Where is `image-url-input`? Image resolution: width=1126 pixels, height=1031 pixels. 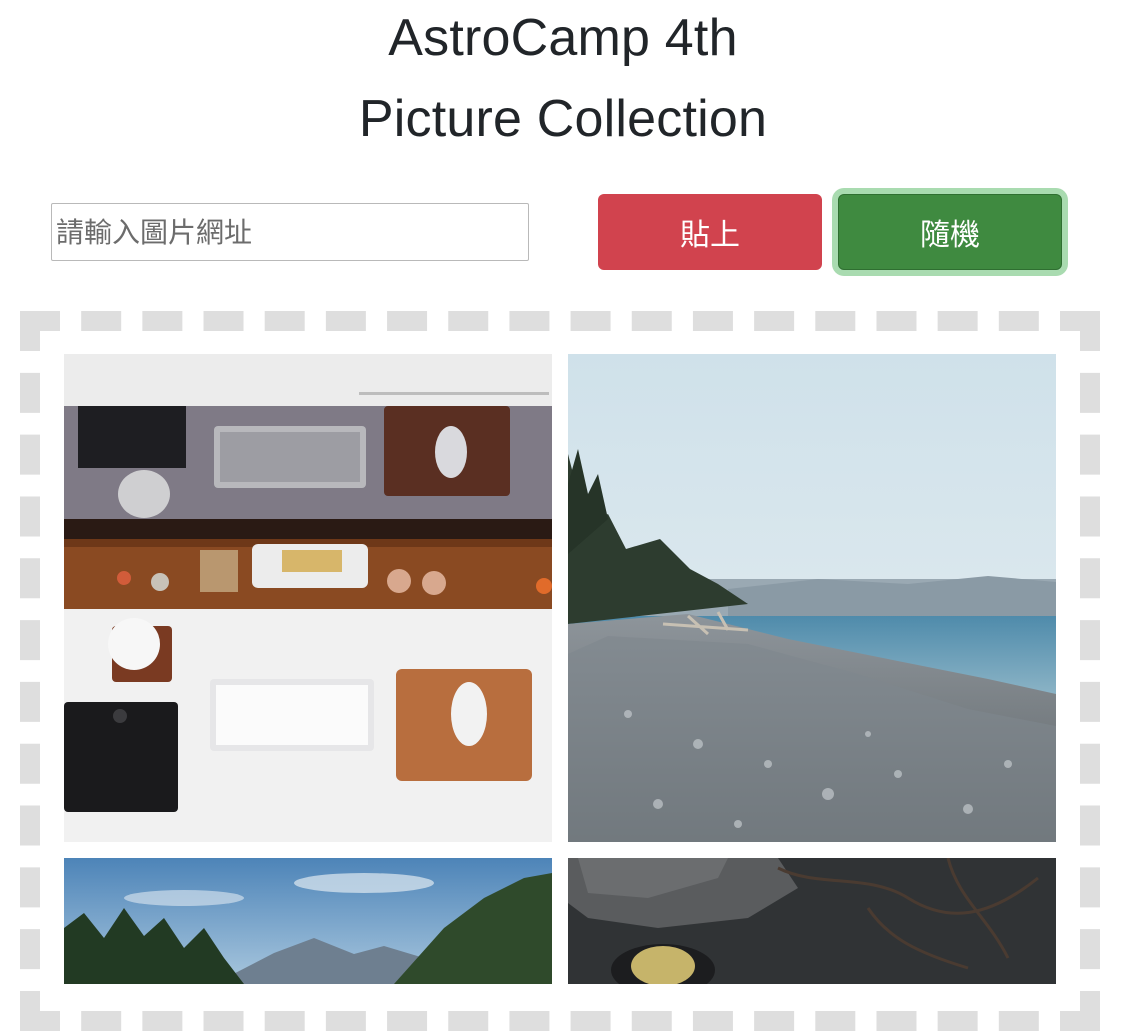 image-url-input is located at coordinates (290, 232).